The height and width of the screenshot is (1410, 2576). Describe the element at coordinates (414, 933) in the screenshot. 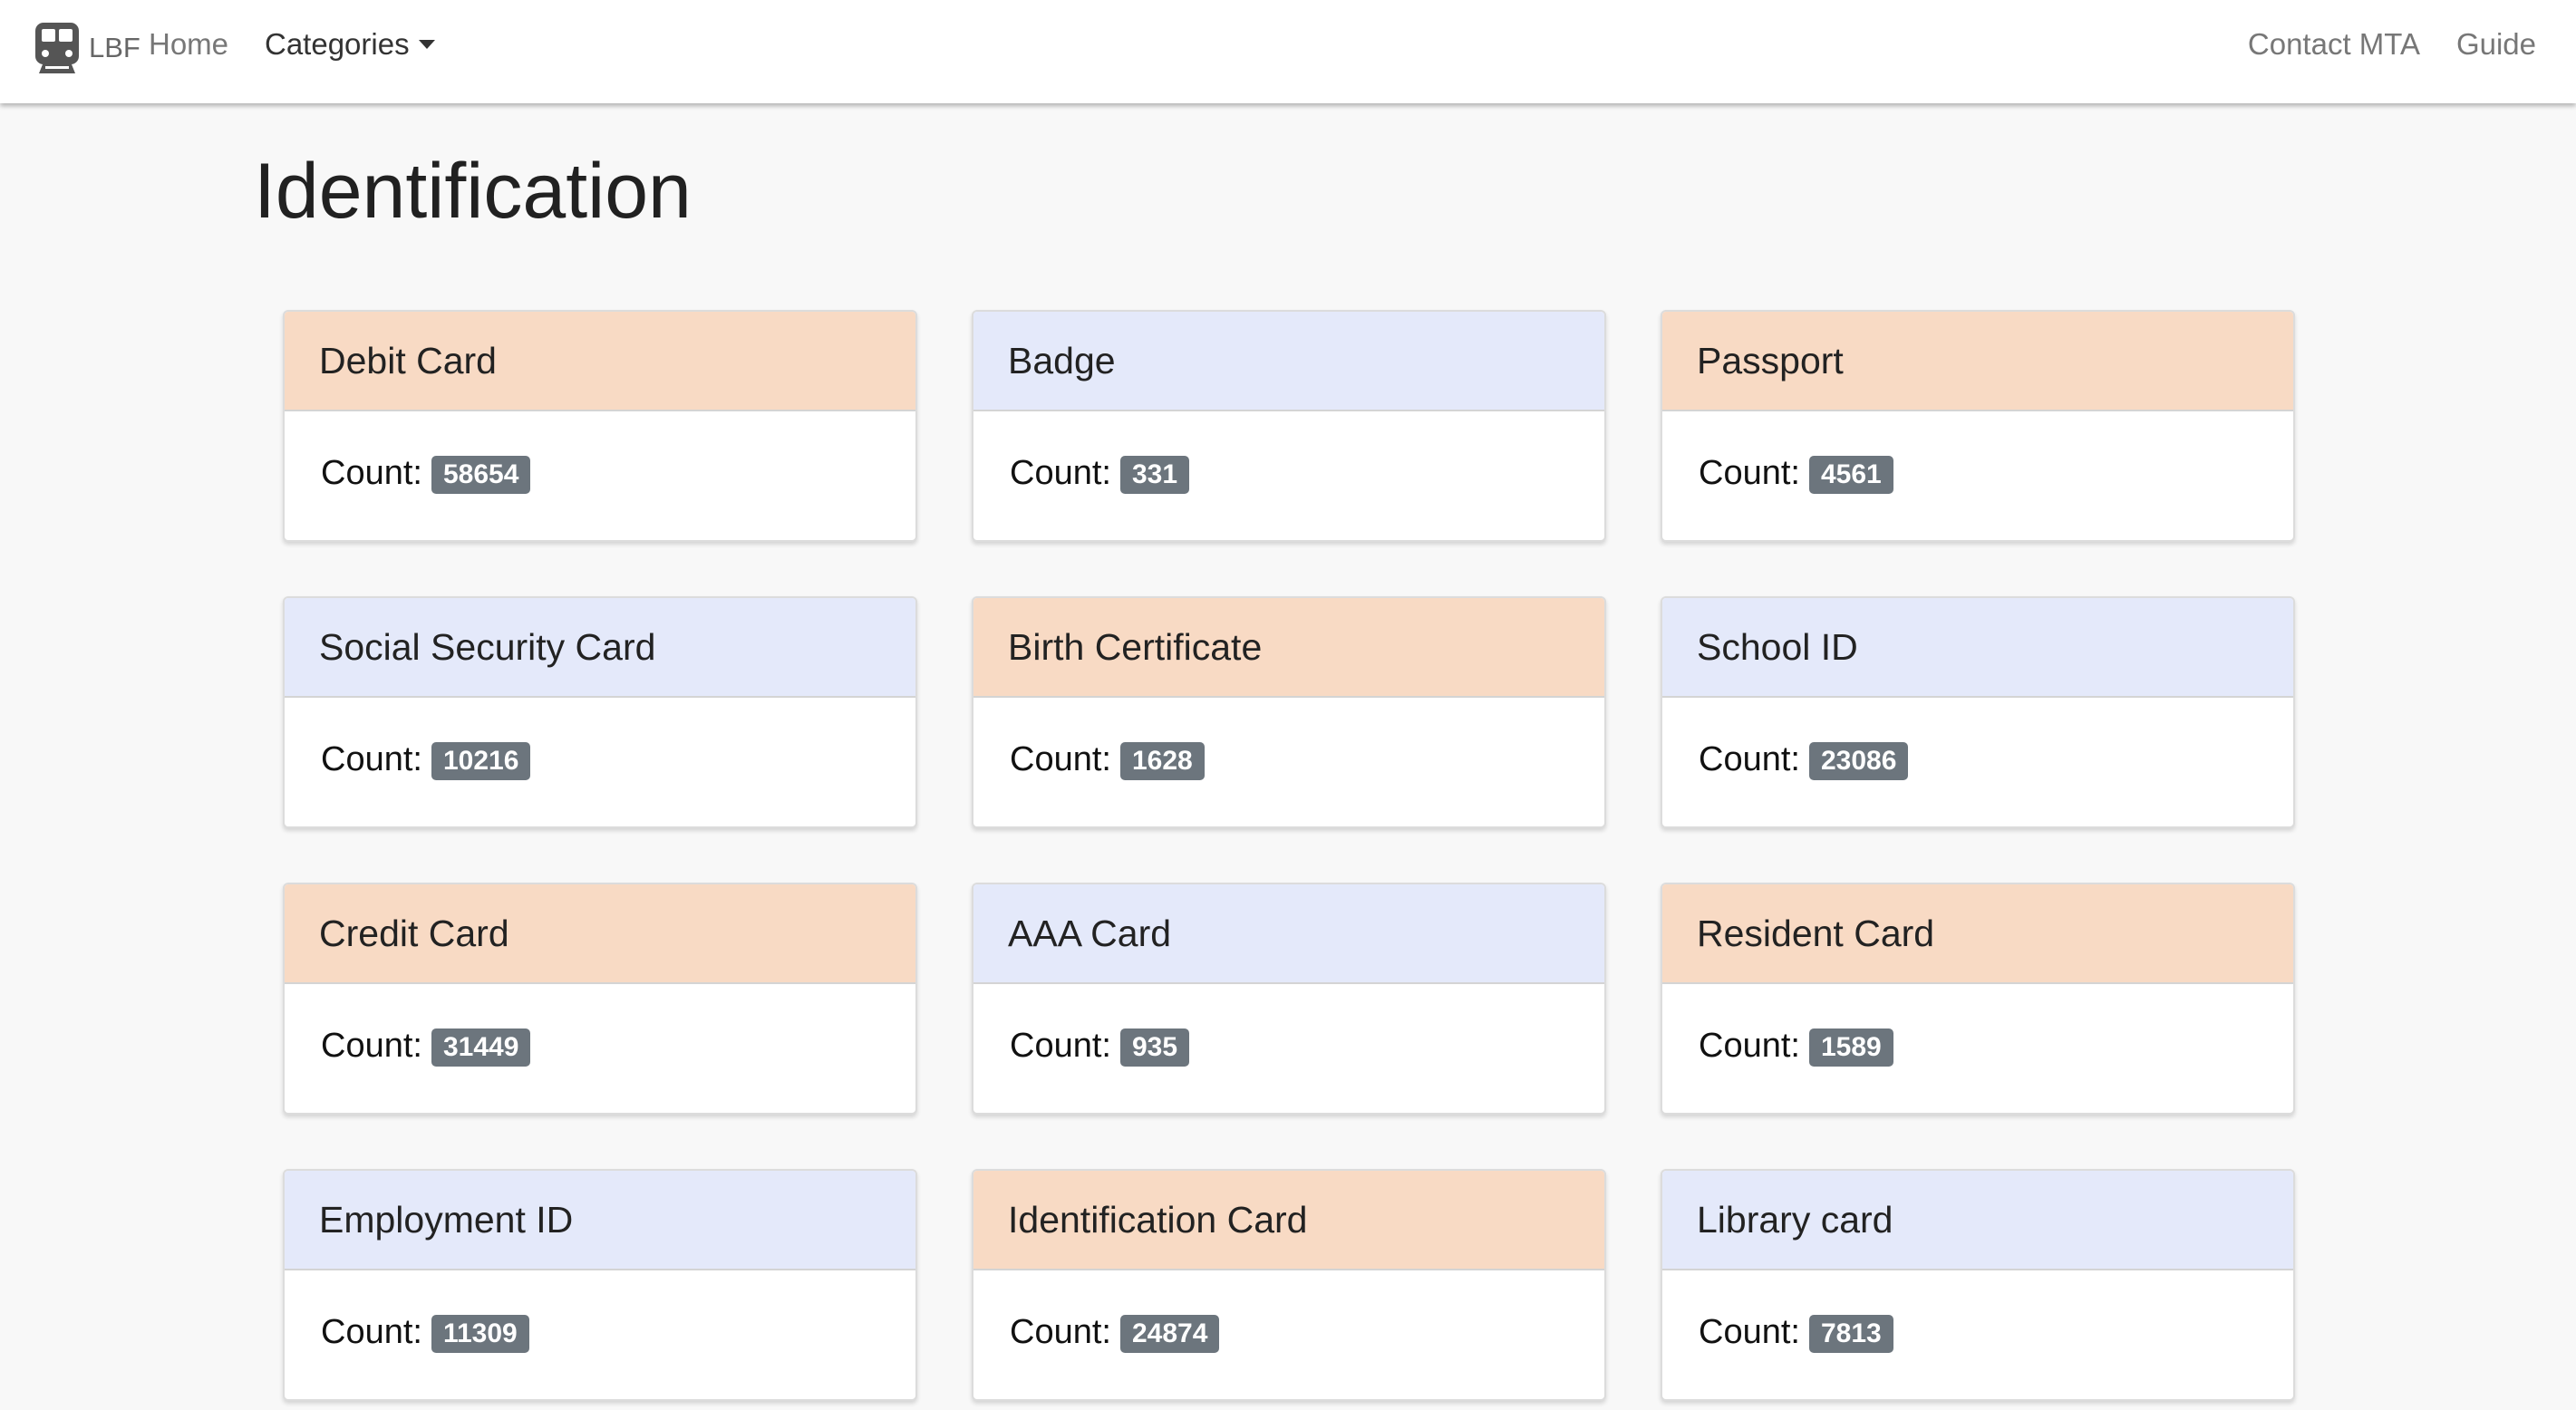

I see `card-title: Credit Card` at that location.